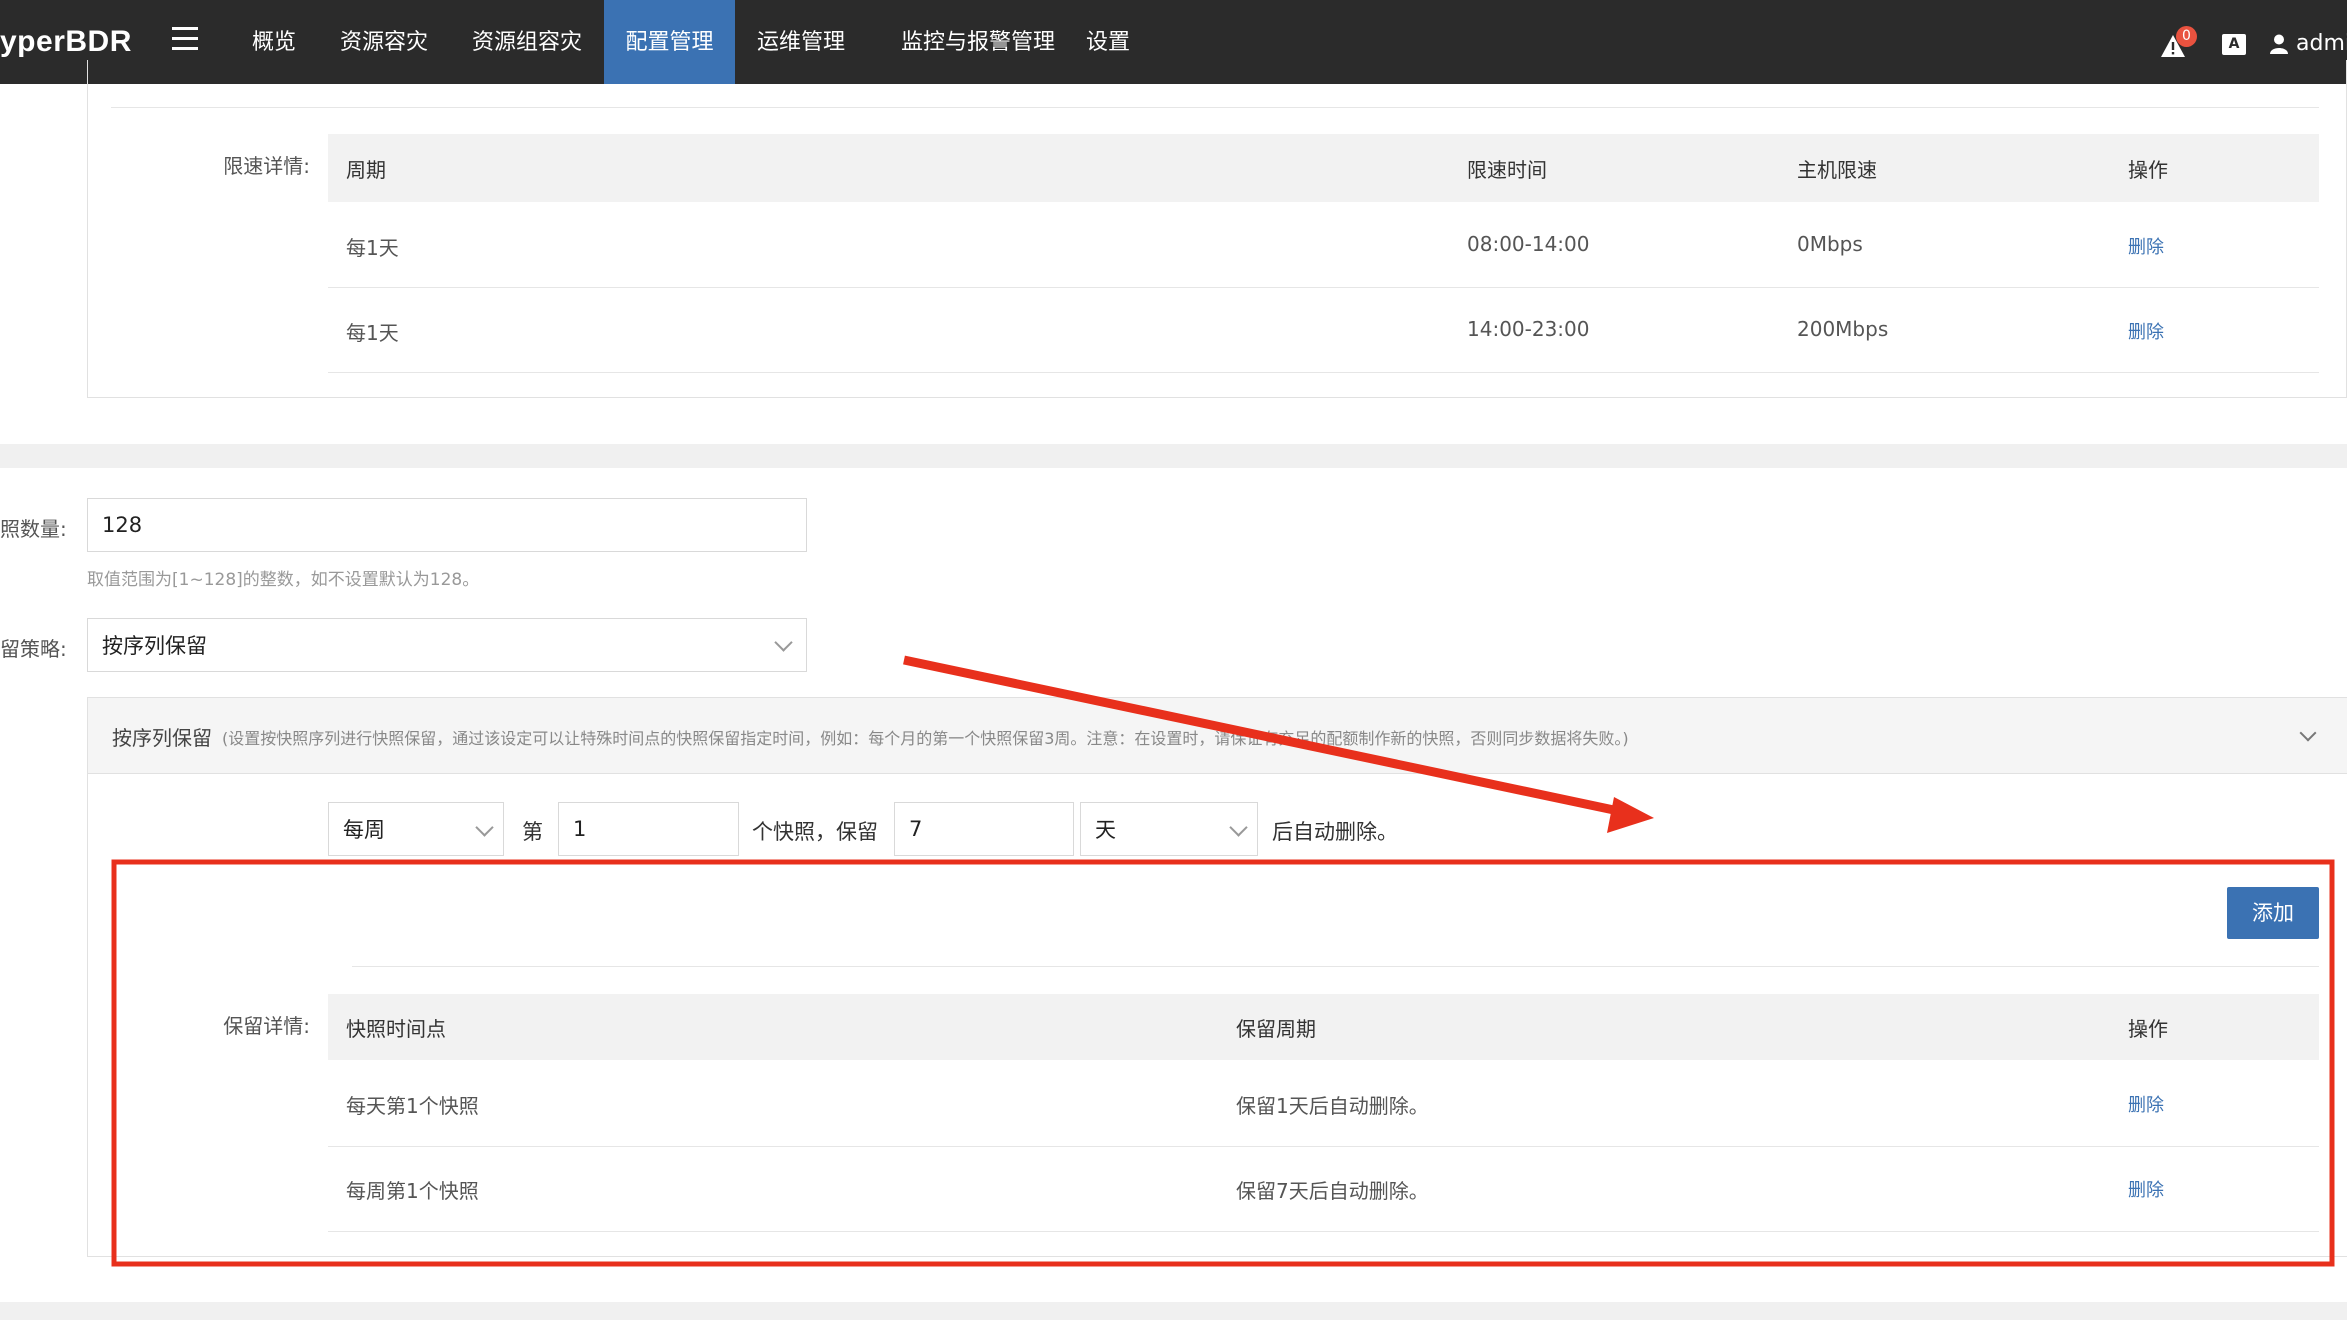 This screenshot has height=1320, width=2347. What do you see at coordinates (1266, 736) in the screenshot?
I see `annotation-arrow-shaft` at bounding box center [1266, 736].